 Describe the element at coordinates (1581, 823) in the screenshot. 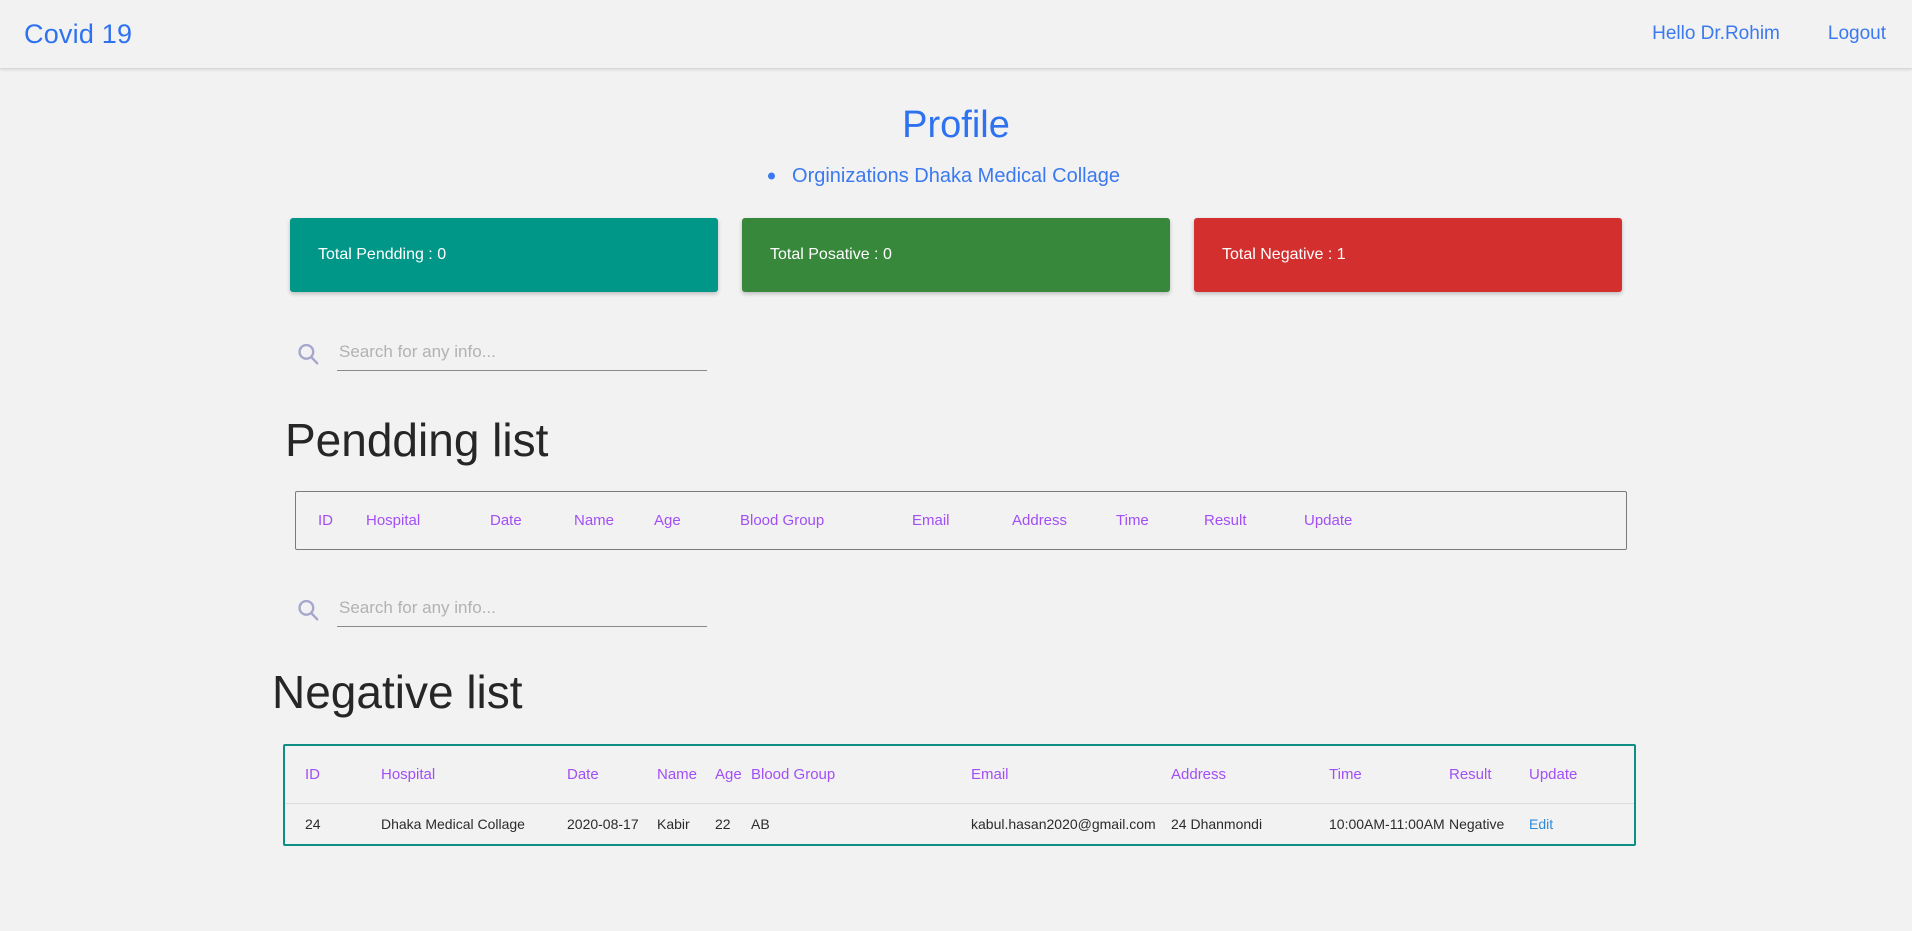

I see `table-cell-update: Edit` at that location.